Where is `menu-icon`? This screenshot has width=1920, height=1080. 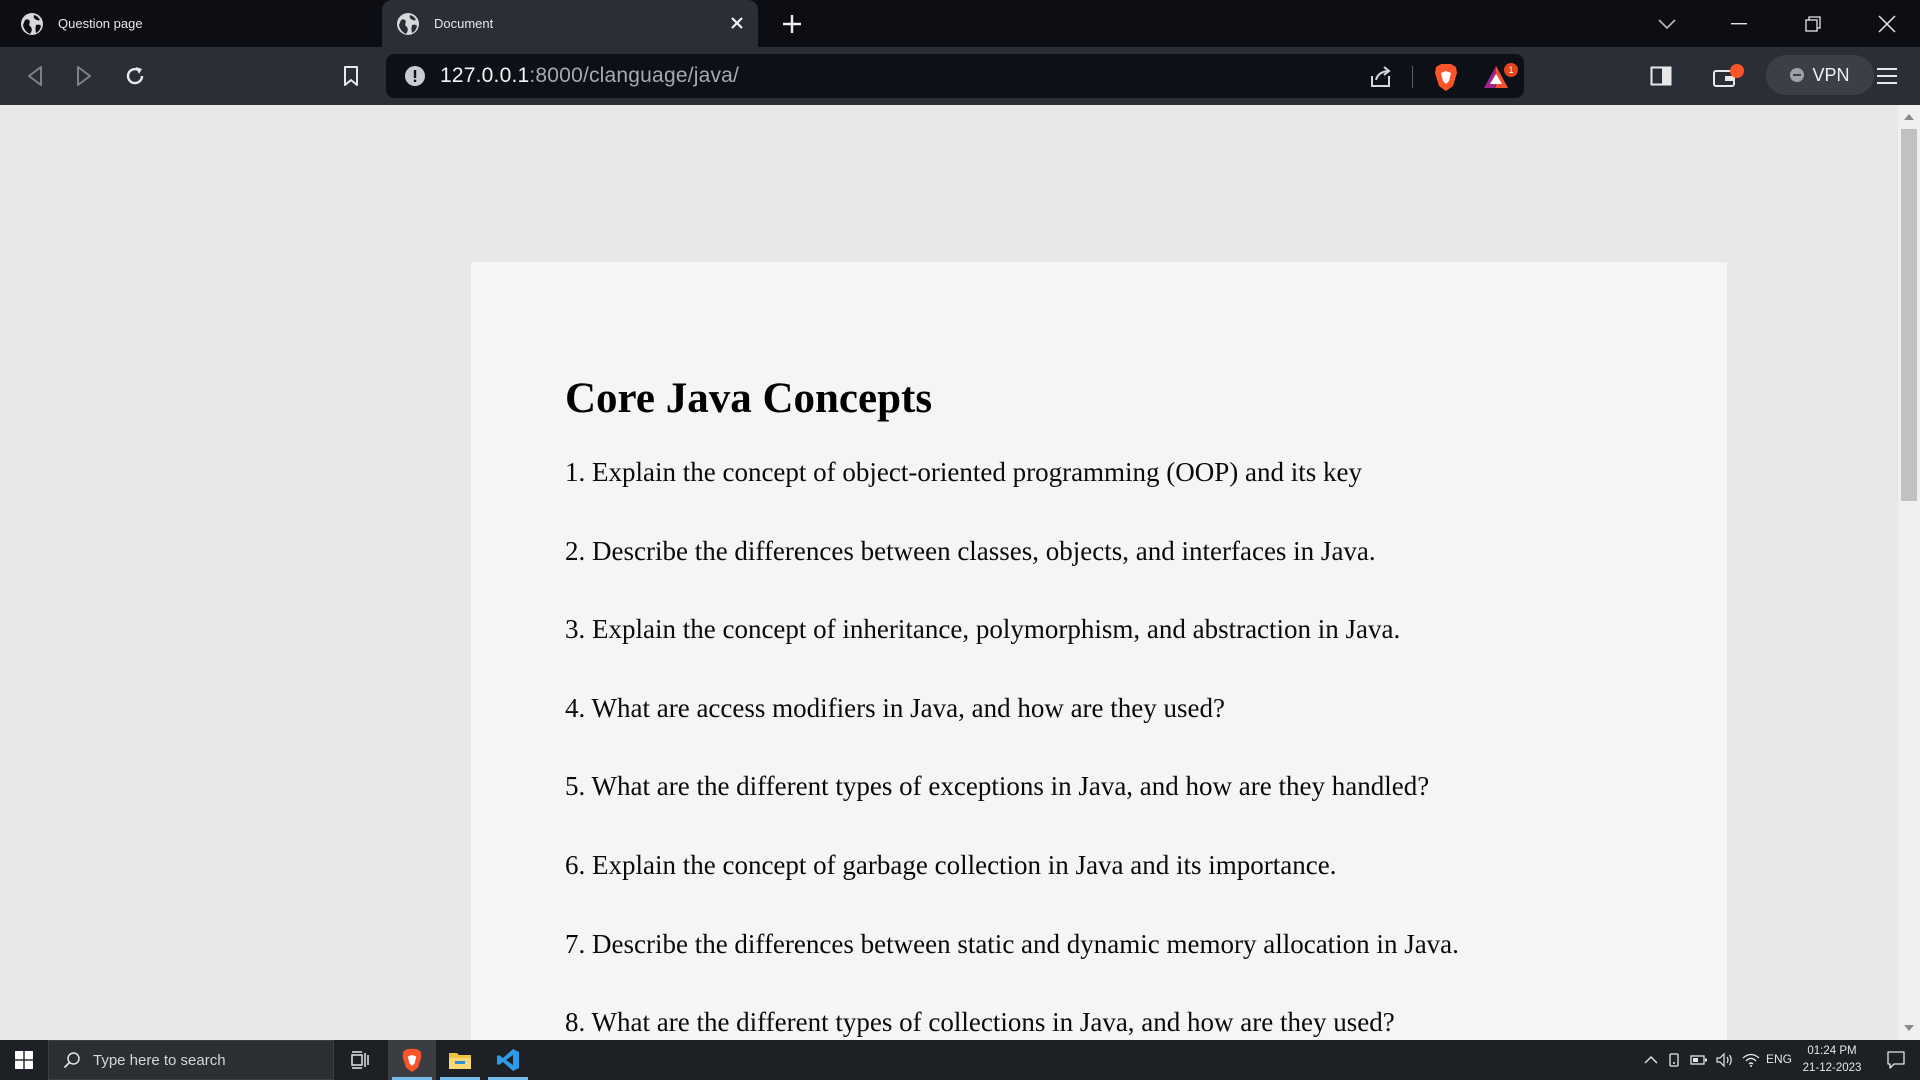 menu-icon is located at coordinates (1887, 76).